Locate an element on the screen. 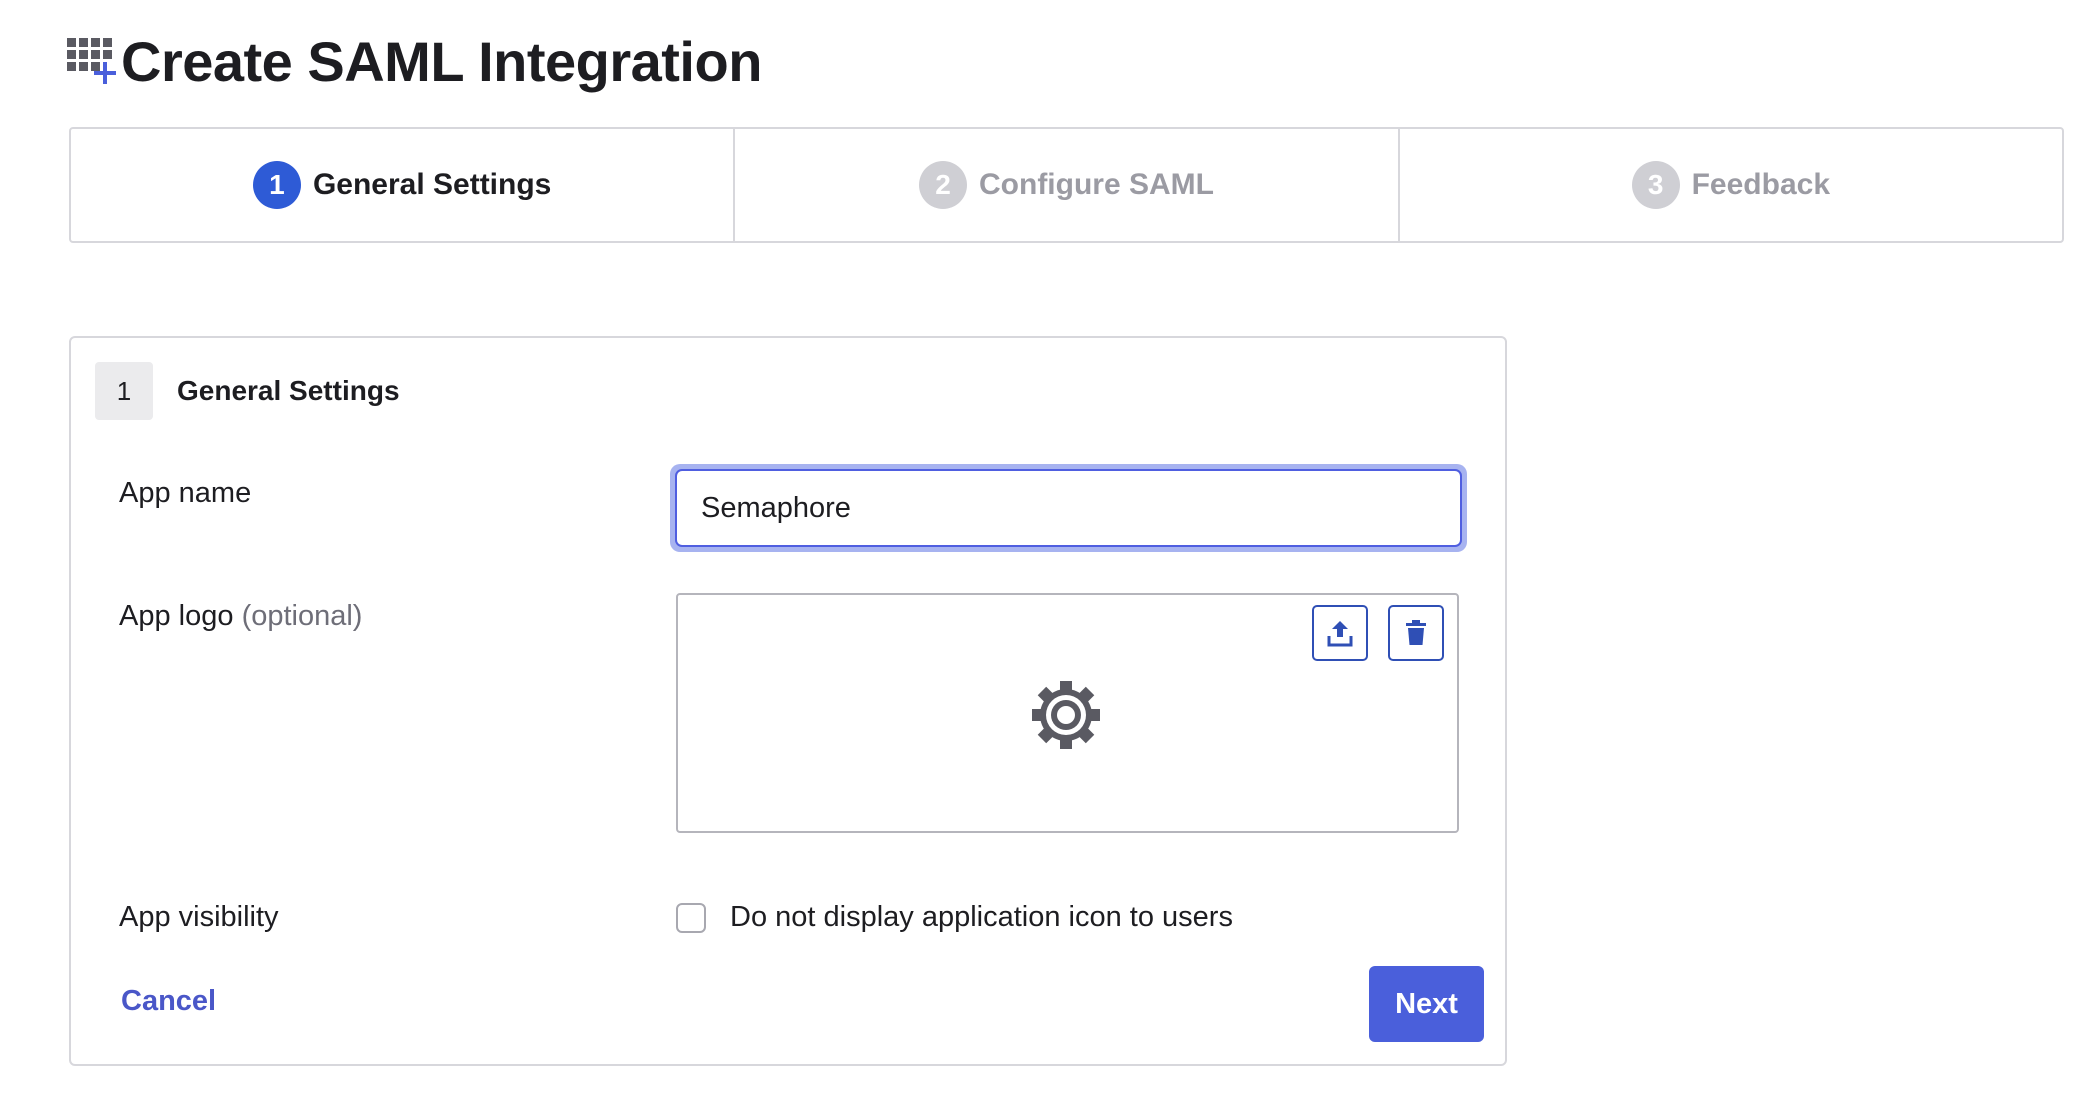 The height and width of the screenshot is (1094, 2092). section-number: 1 is located at coordinates (124, 391).